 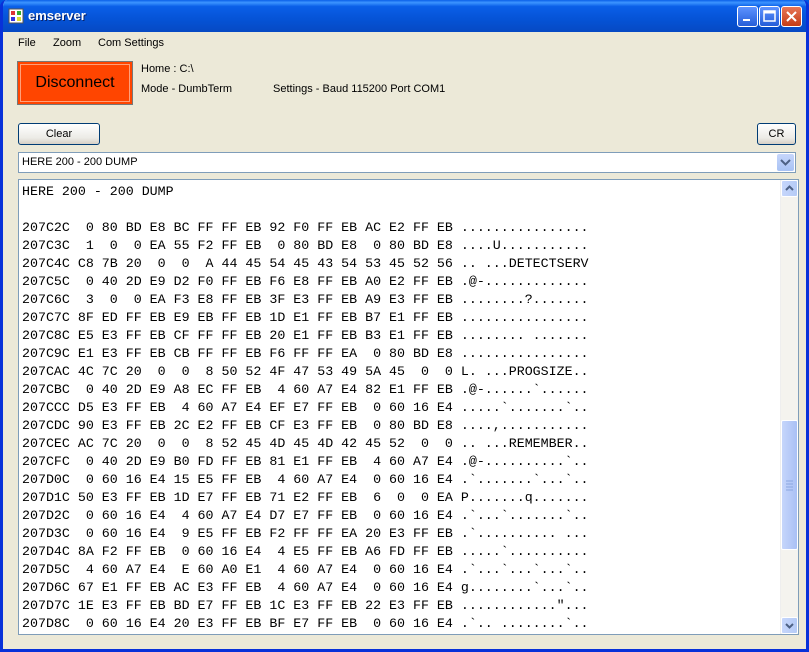 I want to click on maximize-icon, so click(x=769, y=16).